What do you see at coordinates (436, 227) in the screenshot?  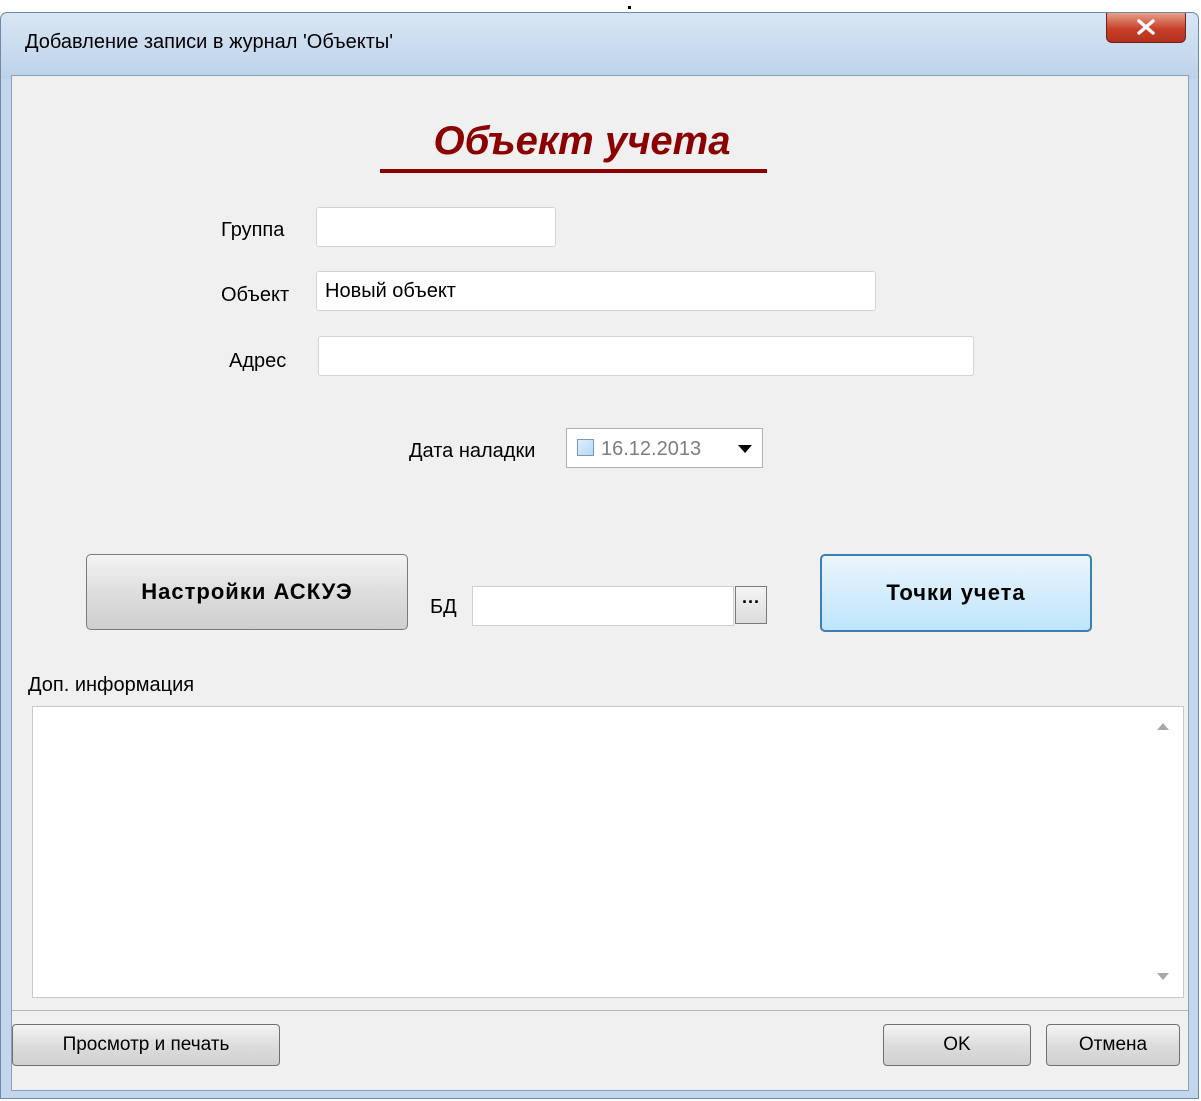 I see `group-input` at bounding box center [436, 227].